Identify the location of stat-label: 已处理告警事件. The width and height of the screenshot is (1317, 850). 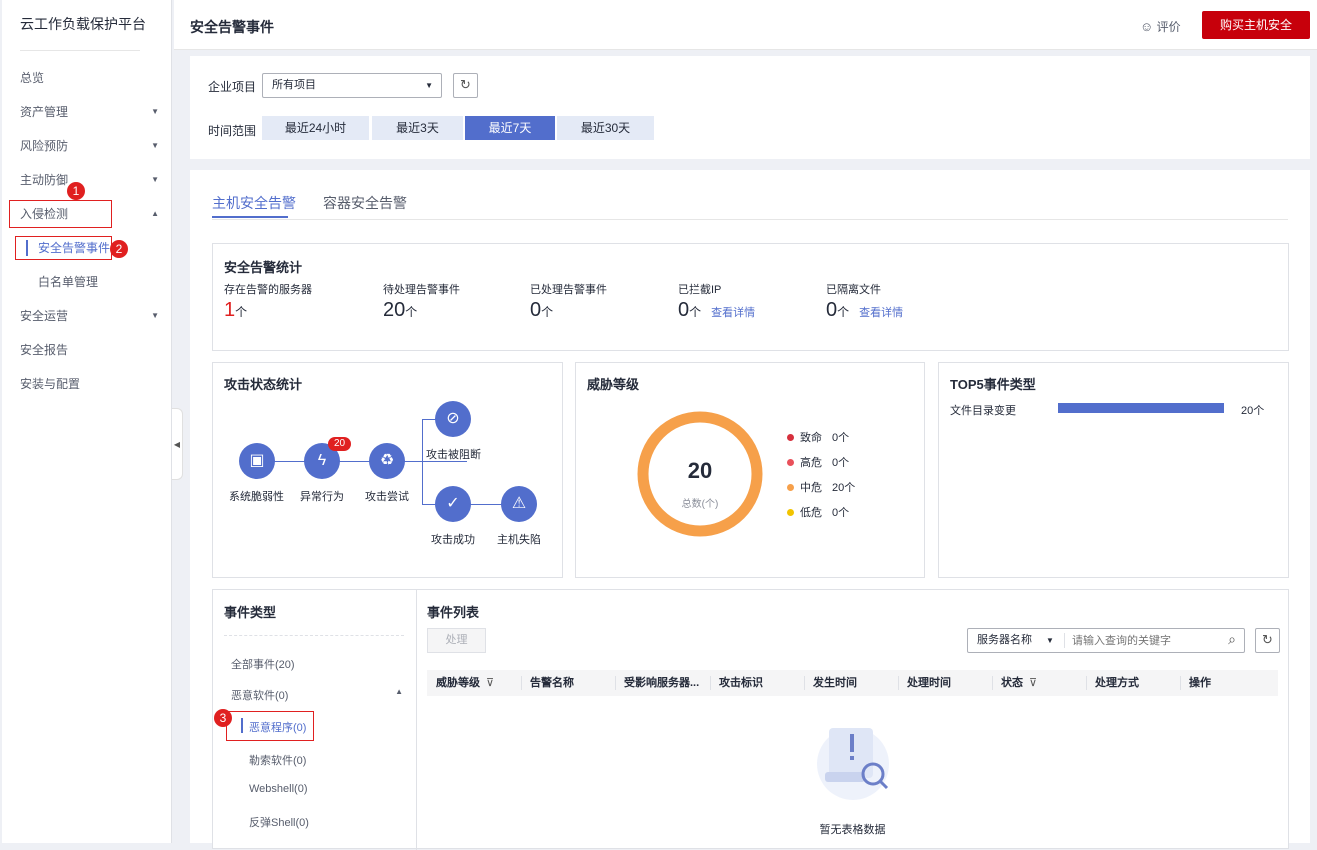
(568, 290).